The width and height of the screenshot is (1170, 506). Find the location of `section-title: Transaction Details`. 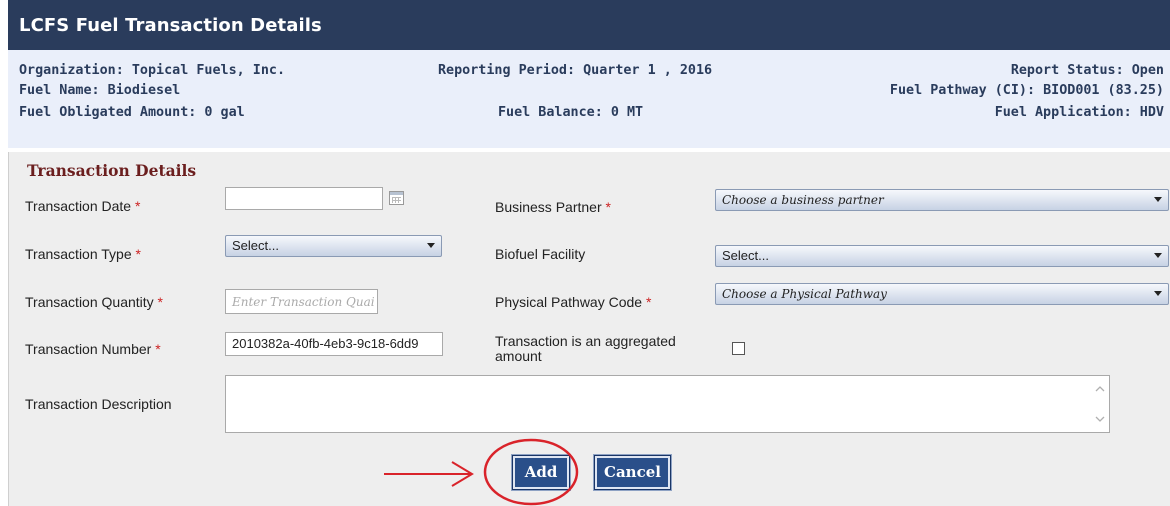

section-title: Transaction Details is located at coordinates (112, 170).